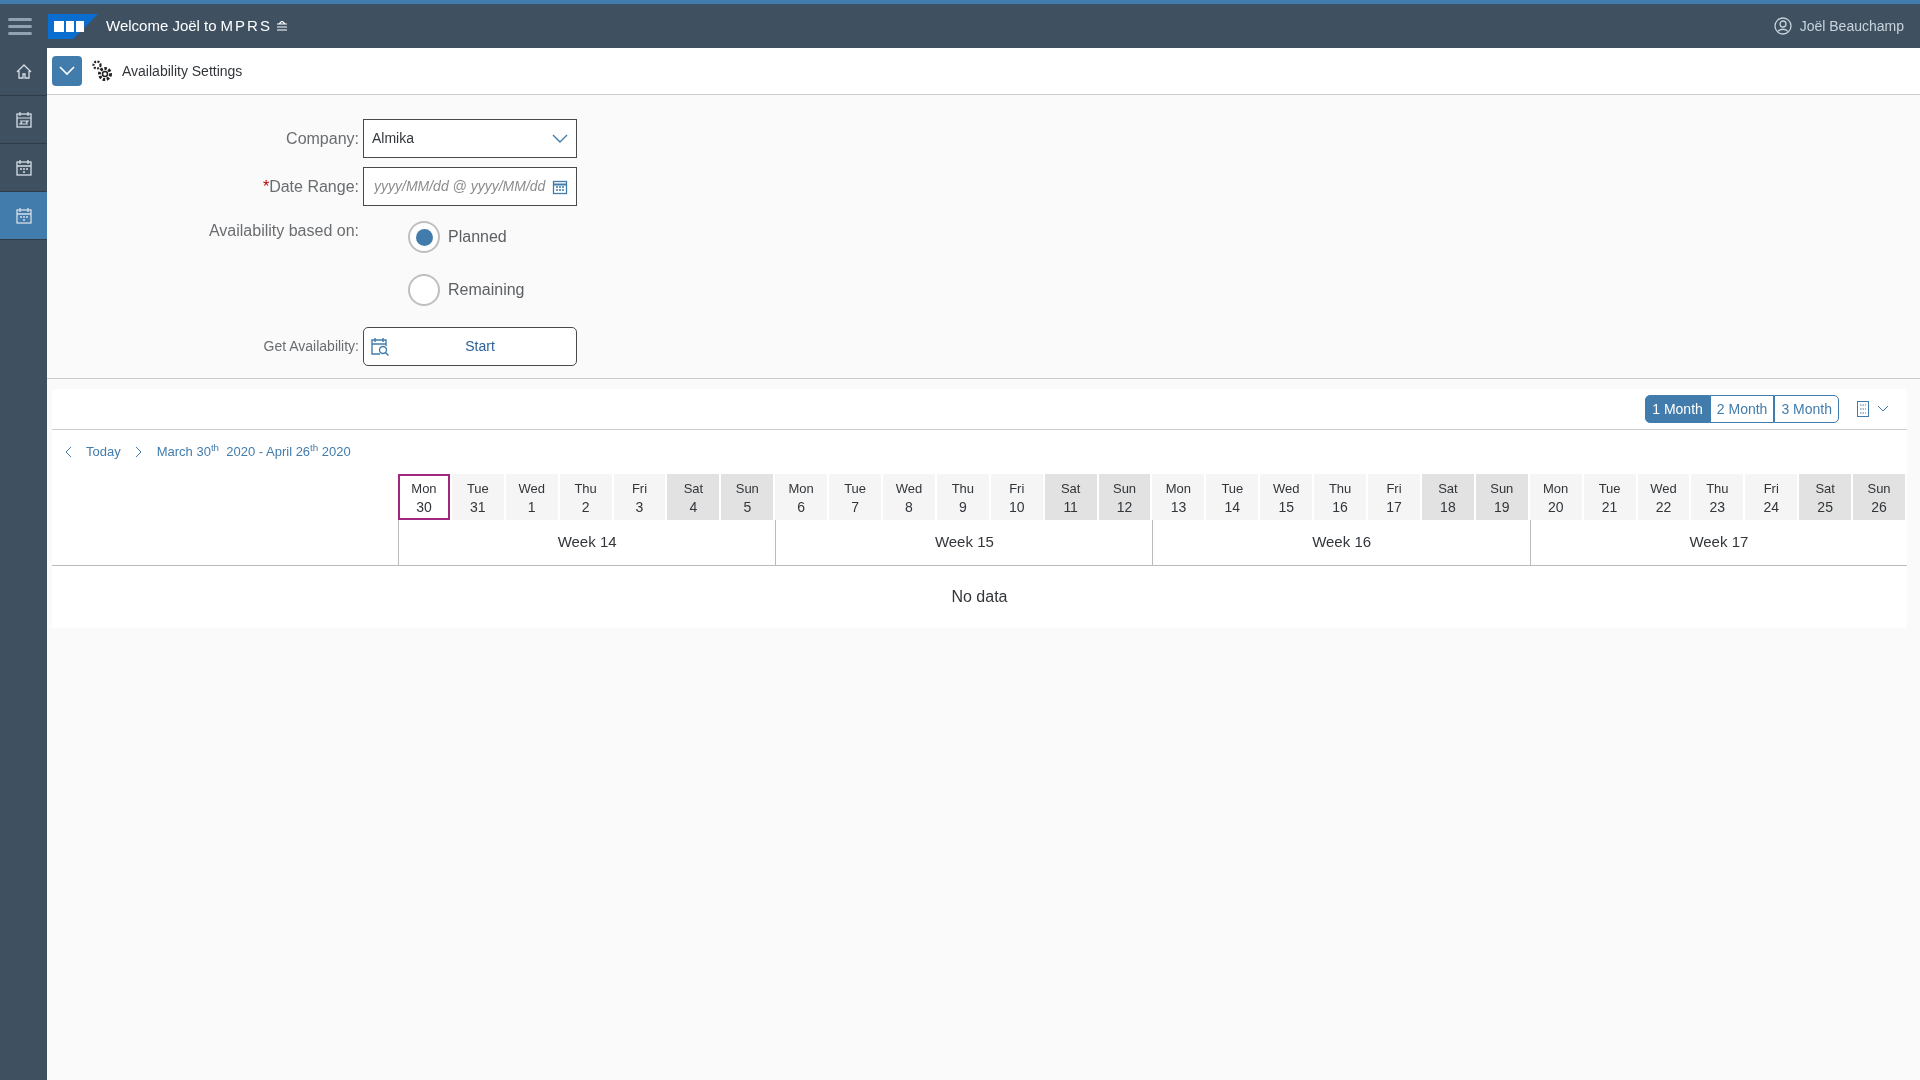 The width and height of the screenshot is (1920, 1080). I want to click on radio-label: Planned, so click(477, 237).